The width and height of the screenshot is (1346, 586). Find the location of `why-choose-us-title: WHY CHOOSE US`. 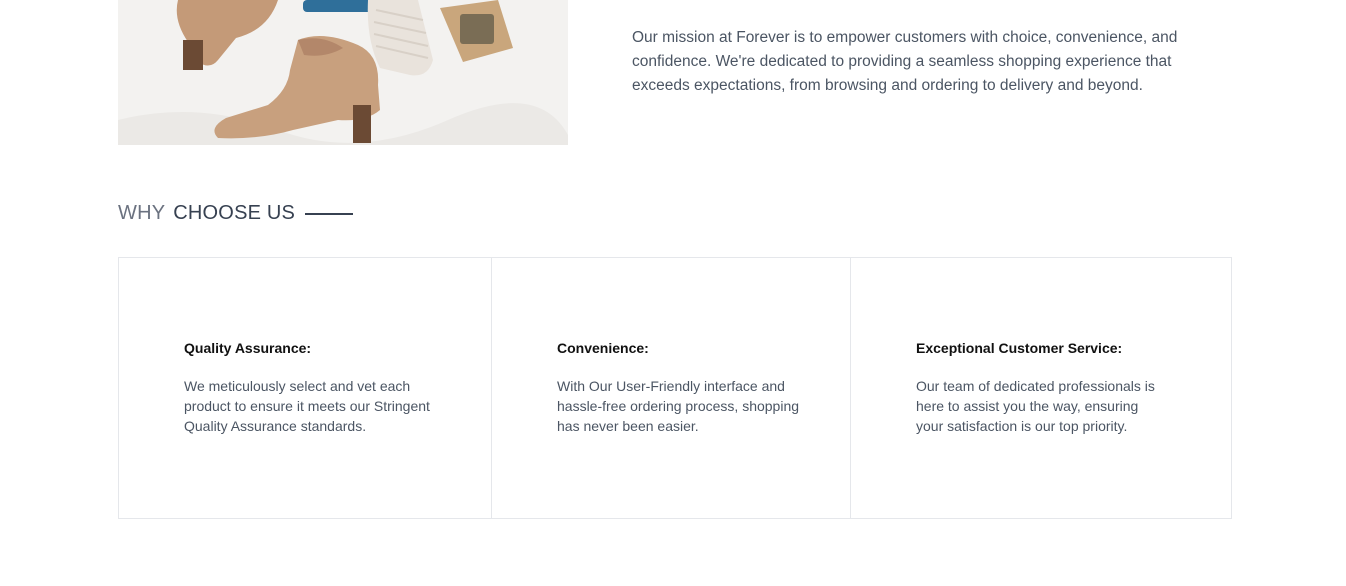

why-choose-us-title: WHY CHOOSE US is located at coordinates (236, 213).